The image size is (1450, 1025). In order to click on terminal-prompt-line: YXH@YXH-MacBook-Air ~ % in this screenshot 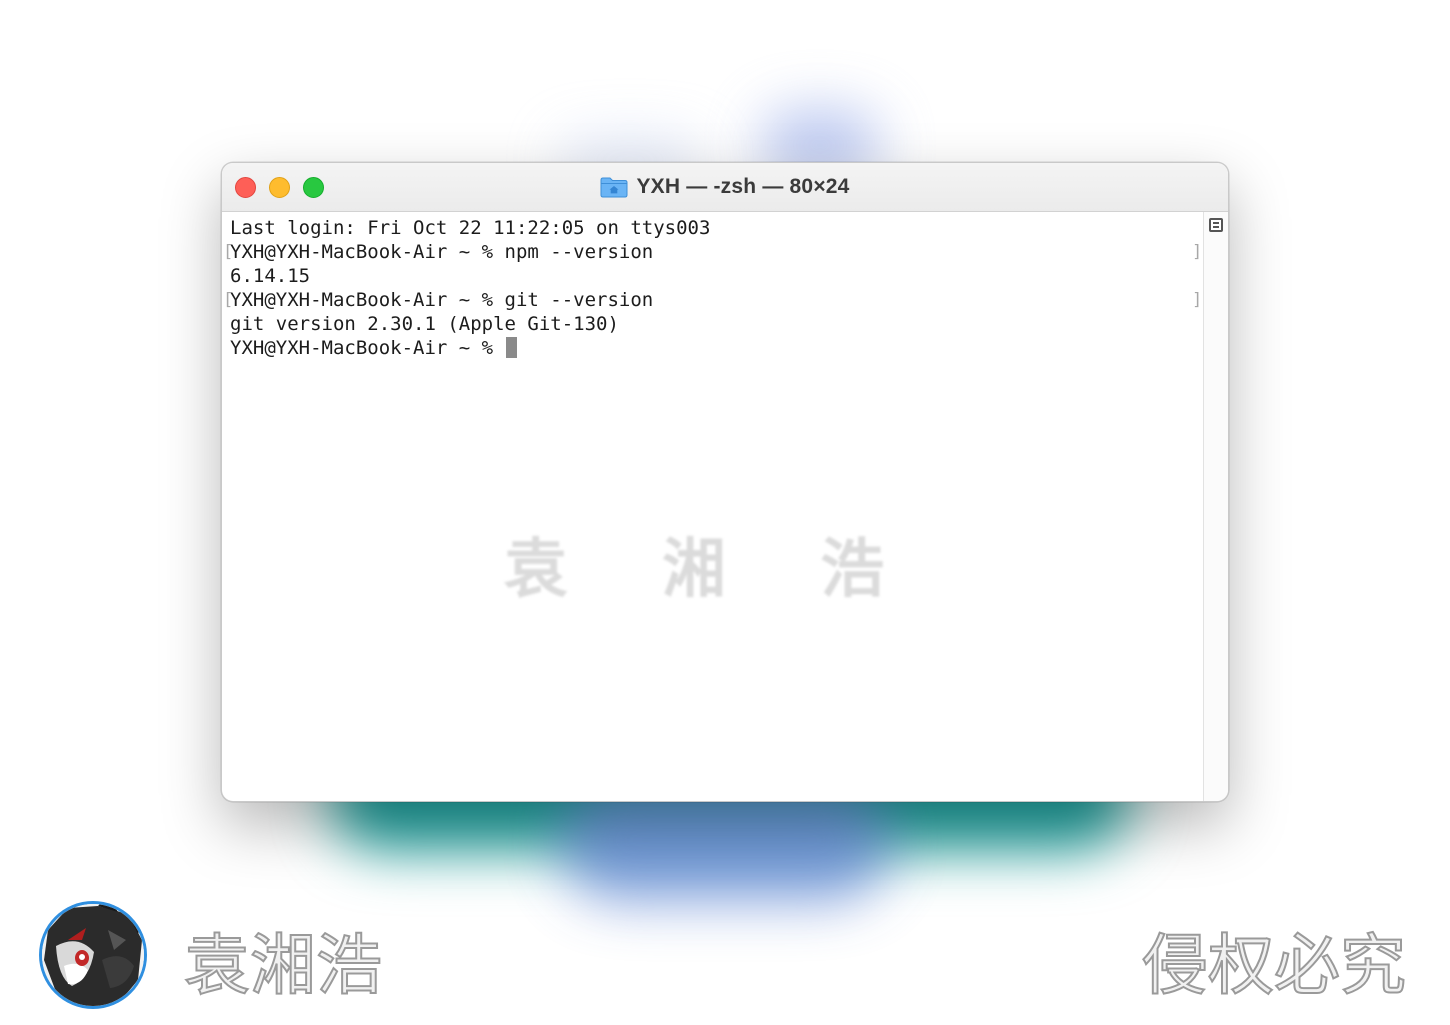, I will do `click(373, 348)`.